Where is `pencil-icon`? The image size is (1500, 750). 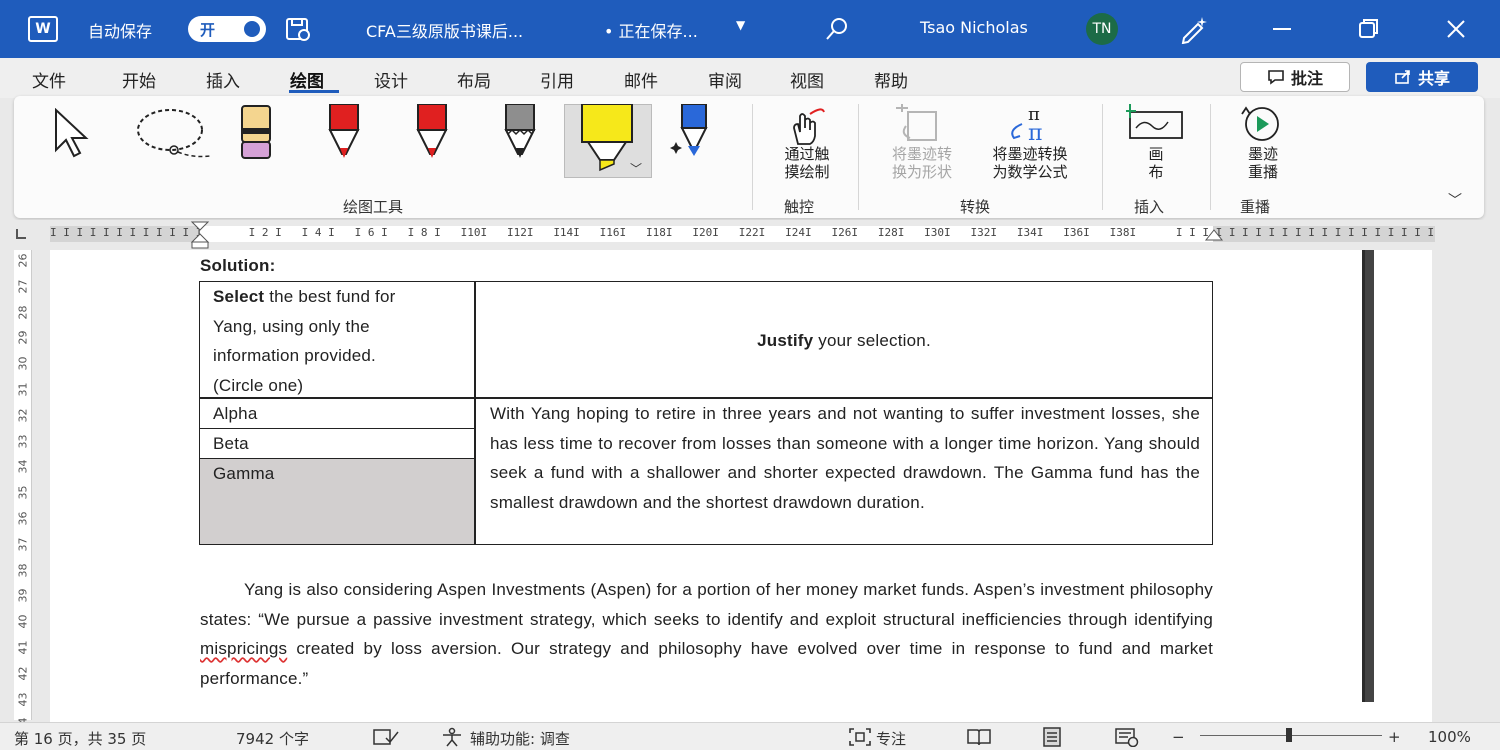
pencil-icon is located at coordinates (520, 133).